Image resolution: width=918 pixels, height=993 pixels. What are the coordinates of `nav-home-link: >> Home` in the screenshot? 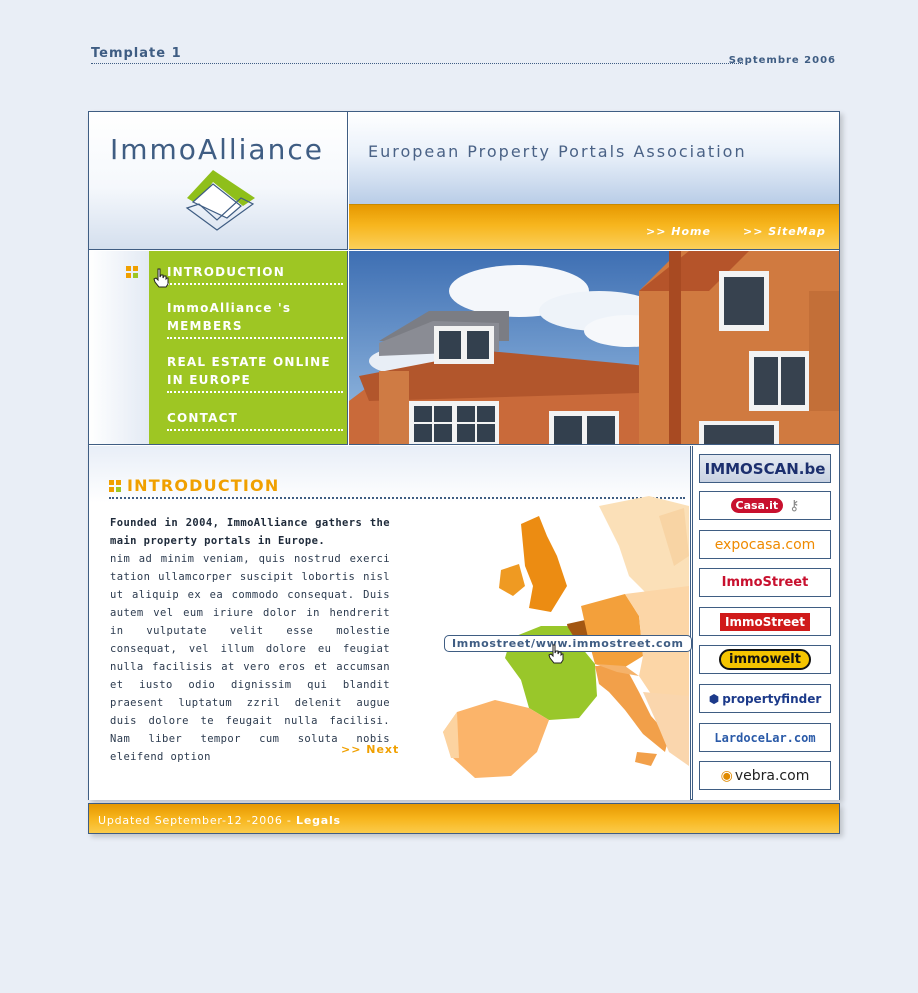 It's located at (678, 231).